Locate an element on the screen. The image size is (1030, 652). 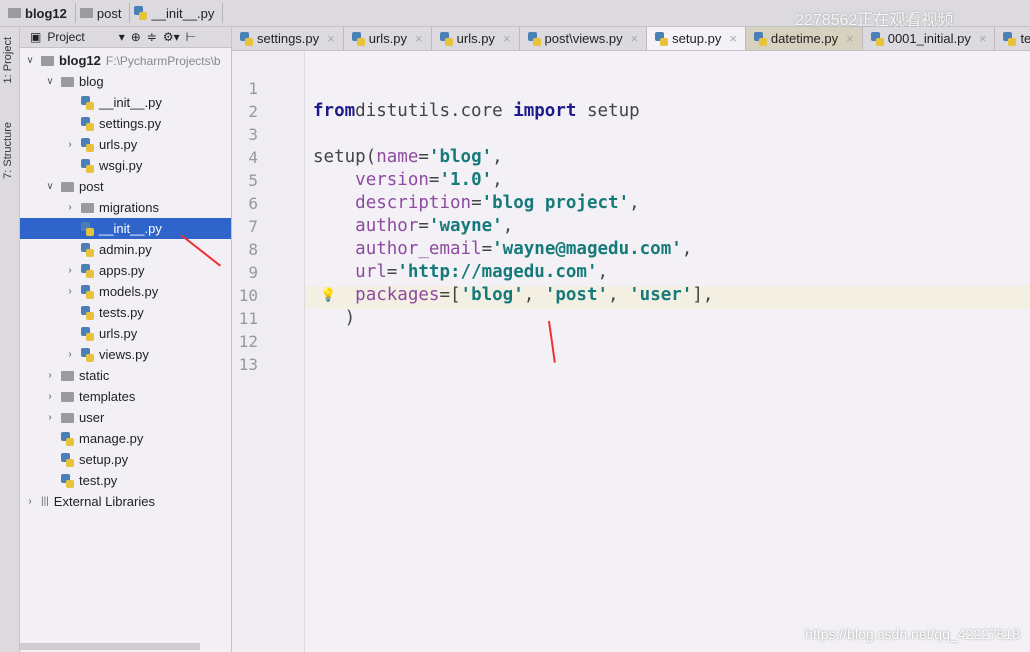
code-token: =[ is located at coordinates (450, 295).